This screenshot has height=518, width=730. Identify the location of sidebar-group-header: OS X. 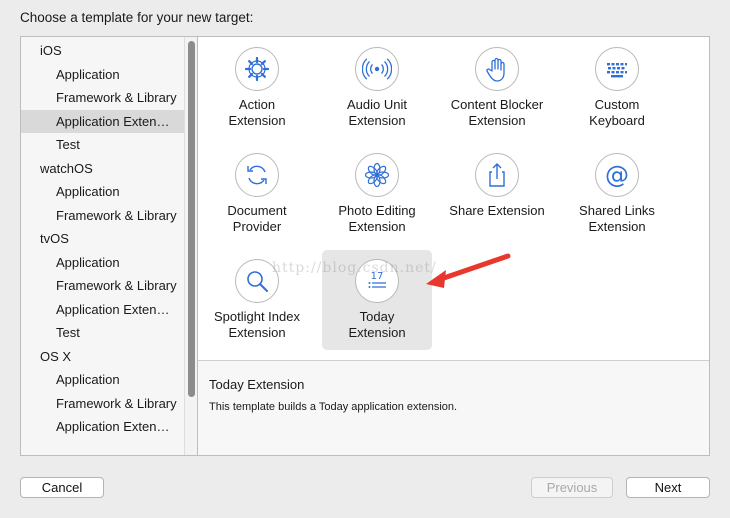
(102, 356).